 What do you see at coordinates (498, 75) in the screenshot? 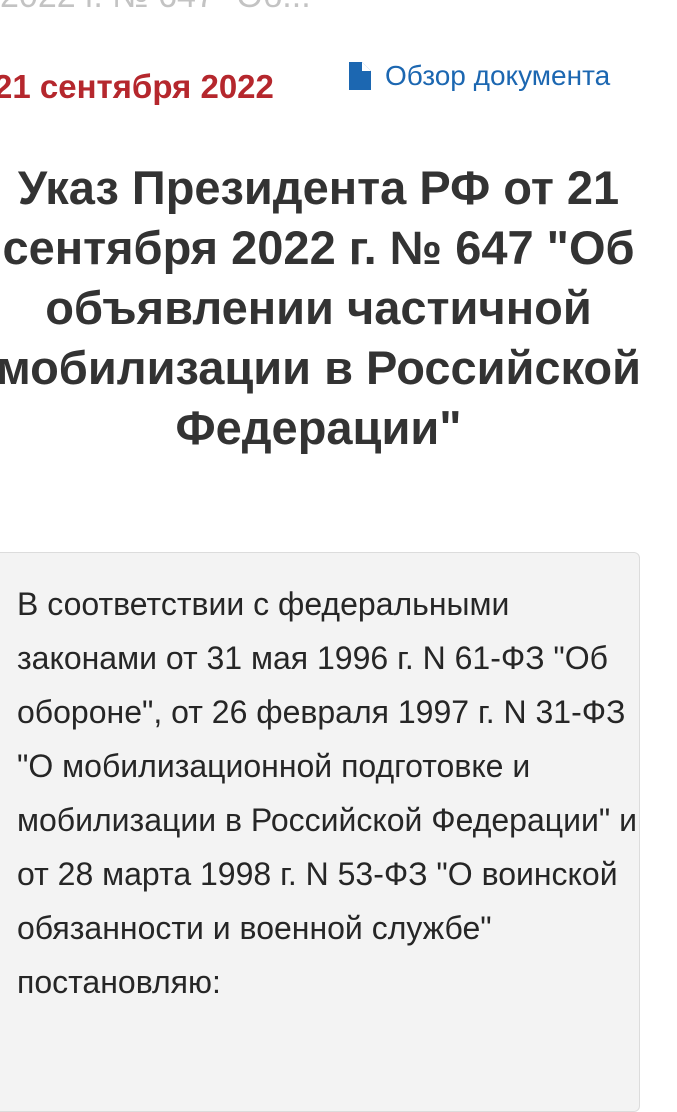
I see `document-overview-label: Обзор документа` at bounding box center [498, 75].